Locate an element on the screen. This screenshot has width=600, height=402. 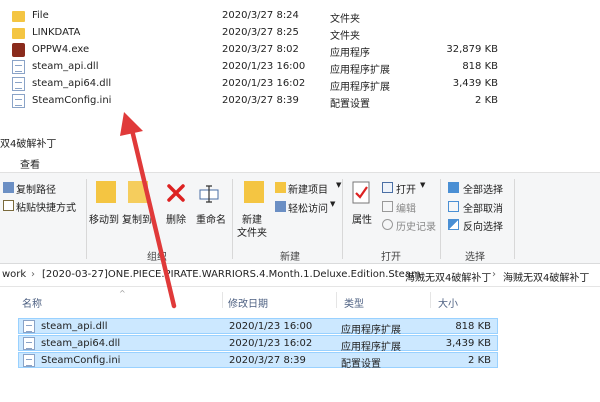
ribbon-group-select: 选择 is located at coordinates (475, 257).